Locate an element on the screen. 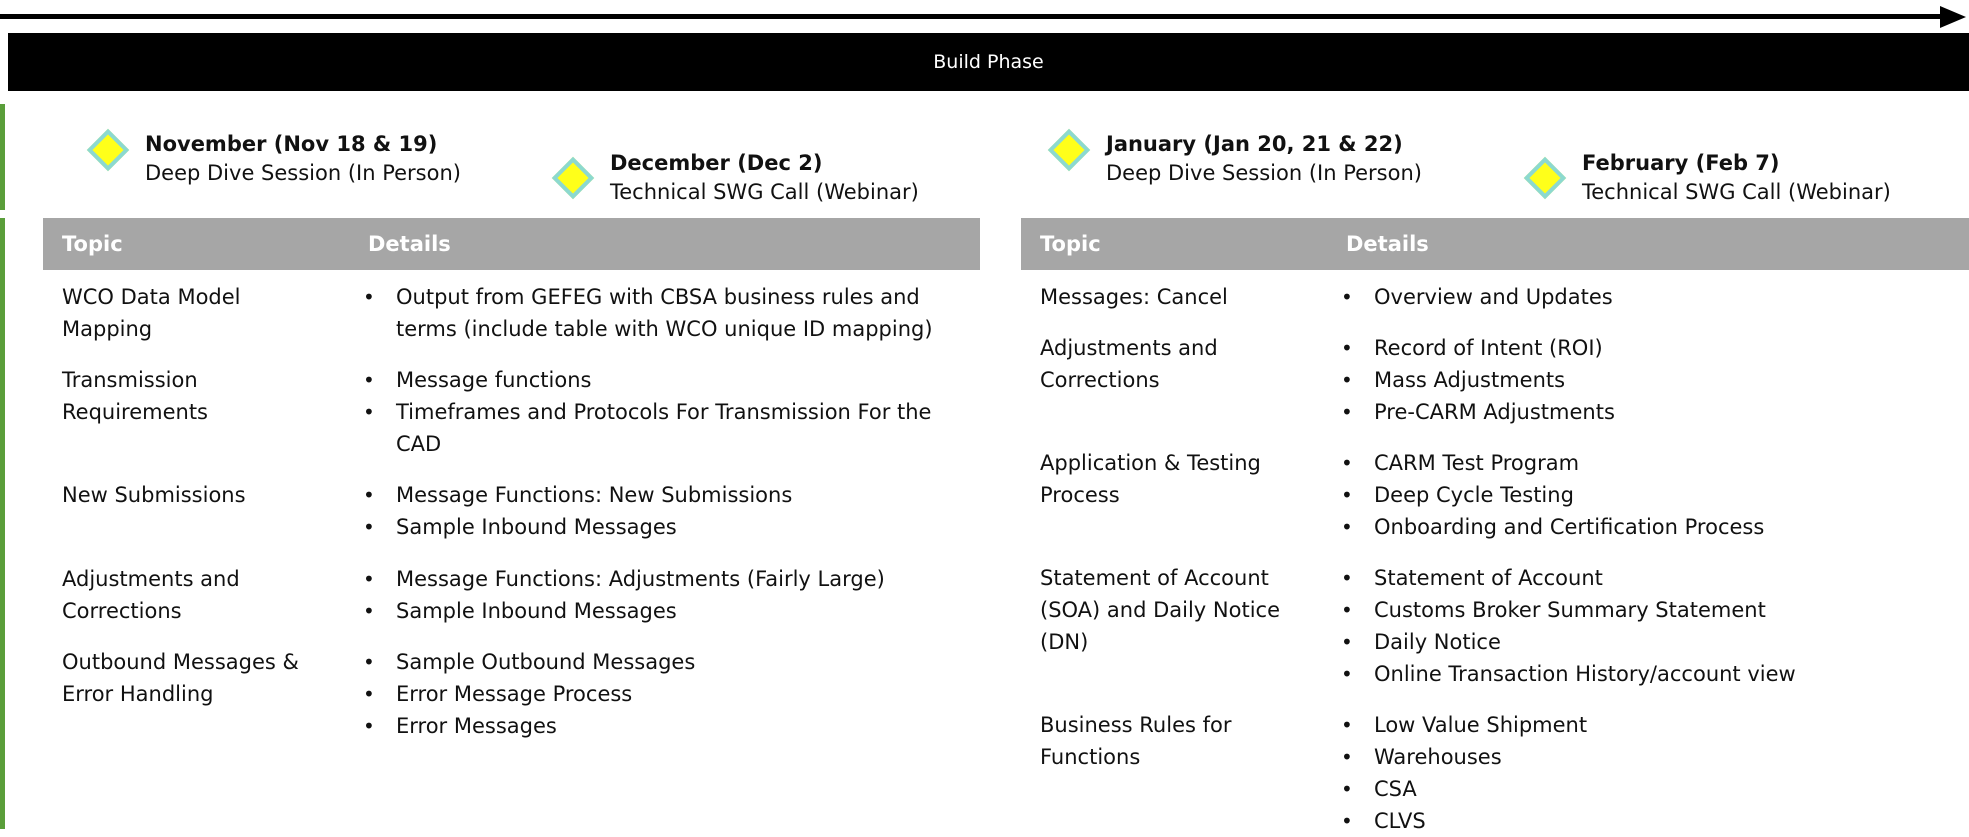 The image size is (1969, 837). right-row-0-topic: Messages: Cancel is located at coordinates (1134, 297).